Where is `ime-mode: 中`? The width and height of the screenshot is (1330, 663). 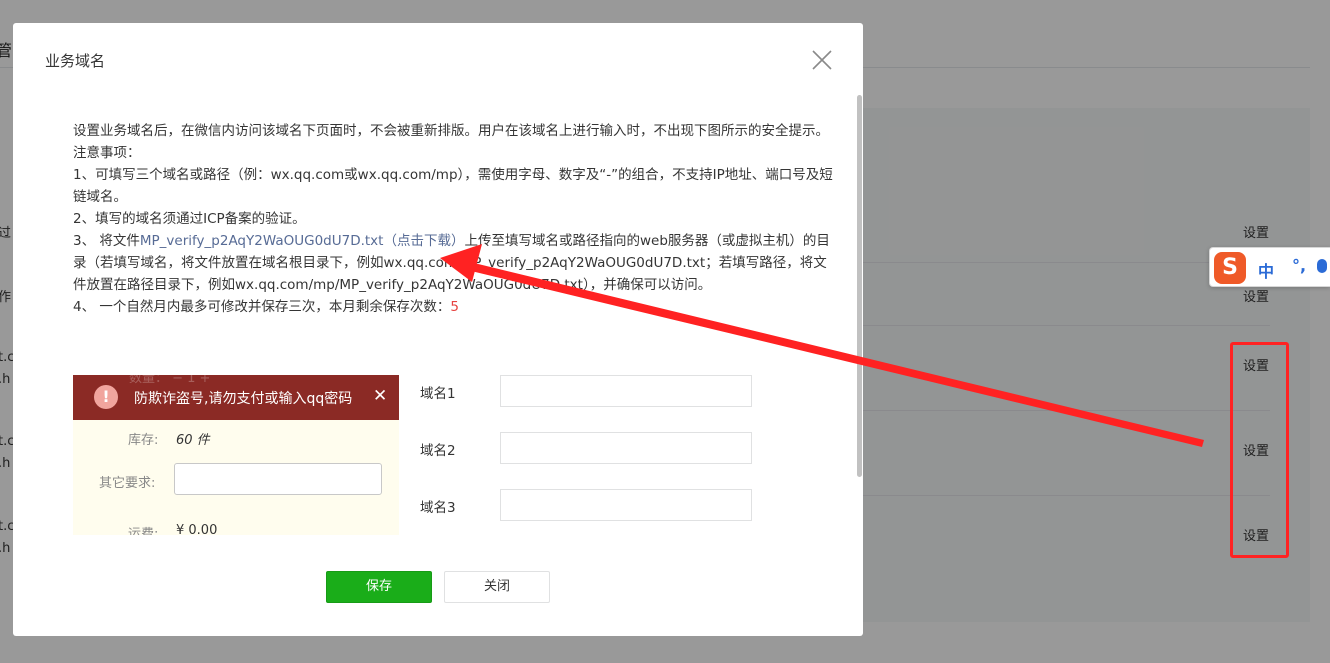
ime-mode: 中 is located at coordinates (1266, 270).